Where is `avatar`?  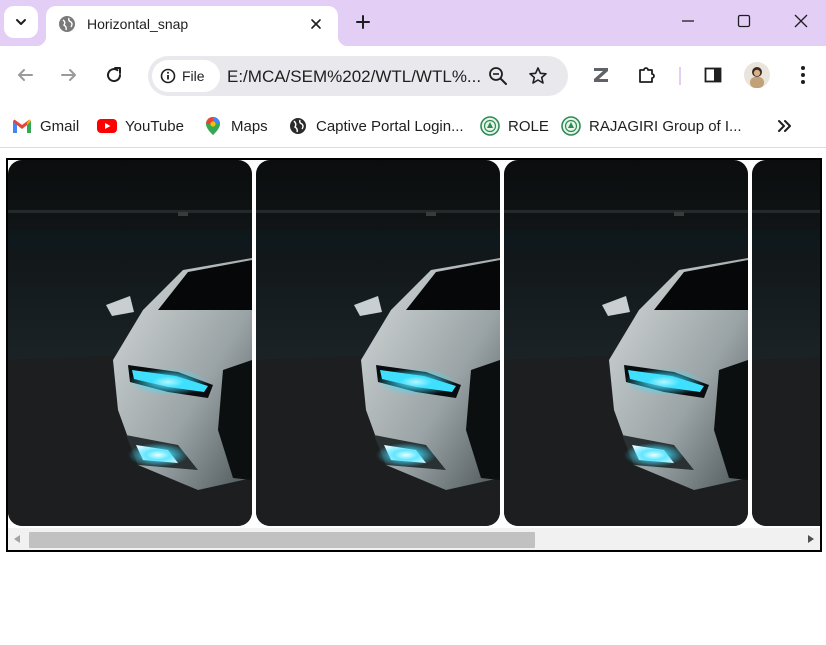
avatar is located at coordinates (757, 75).